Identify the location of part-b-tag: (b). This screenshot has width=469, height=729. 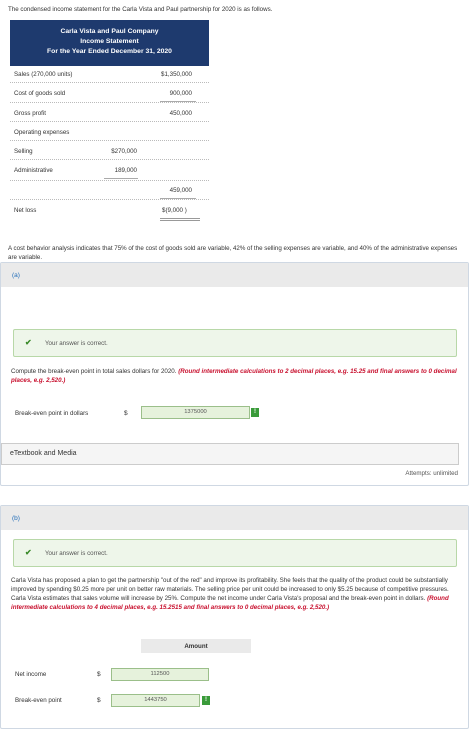
(16, 518).